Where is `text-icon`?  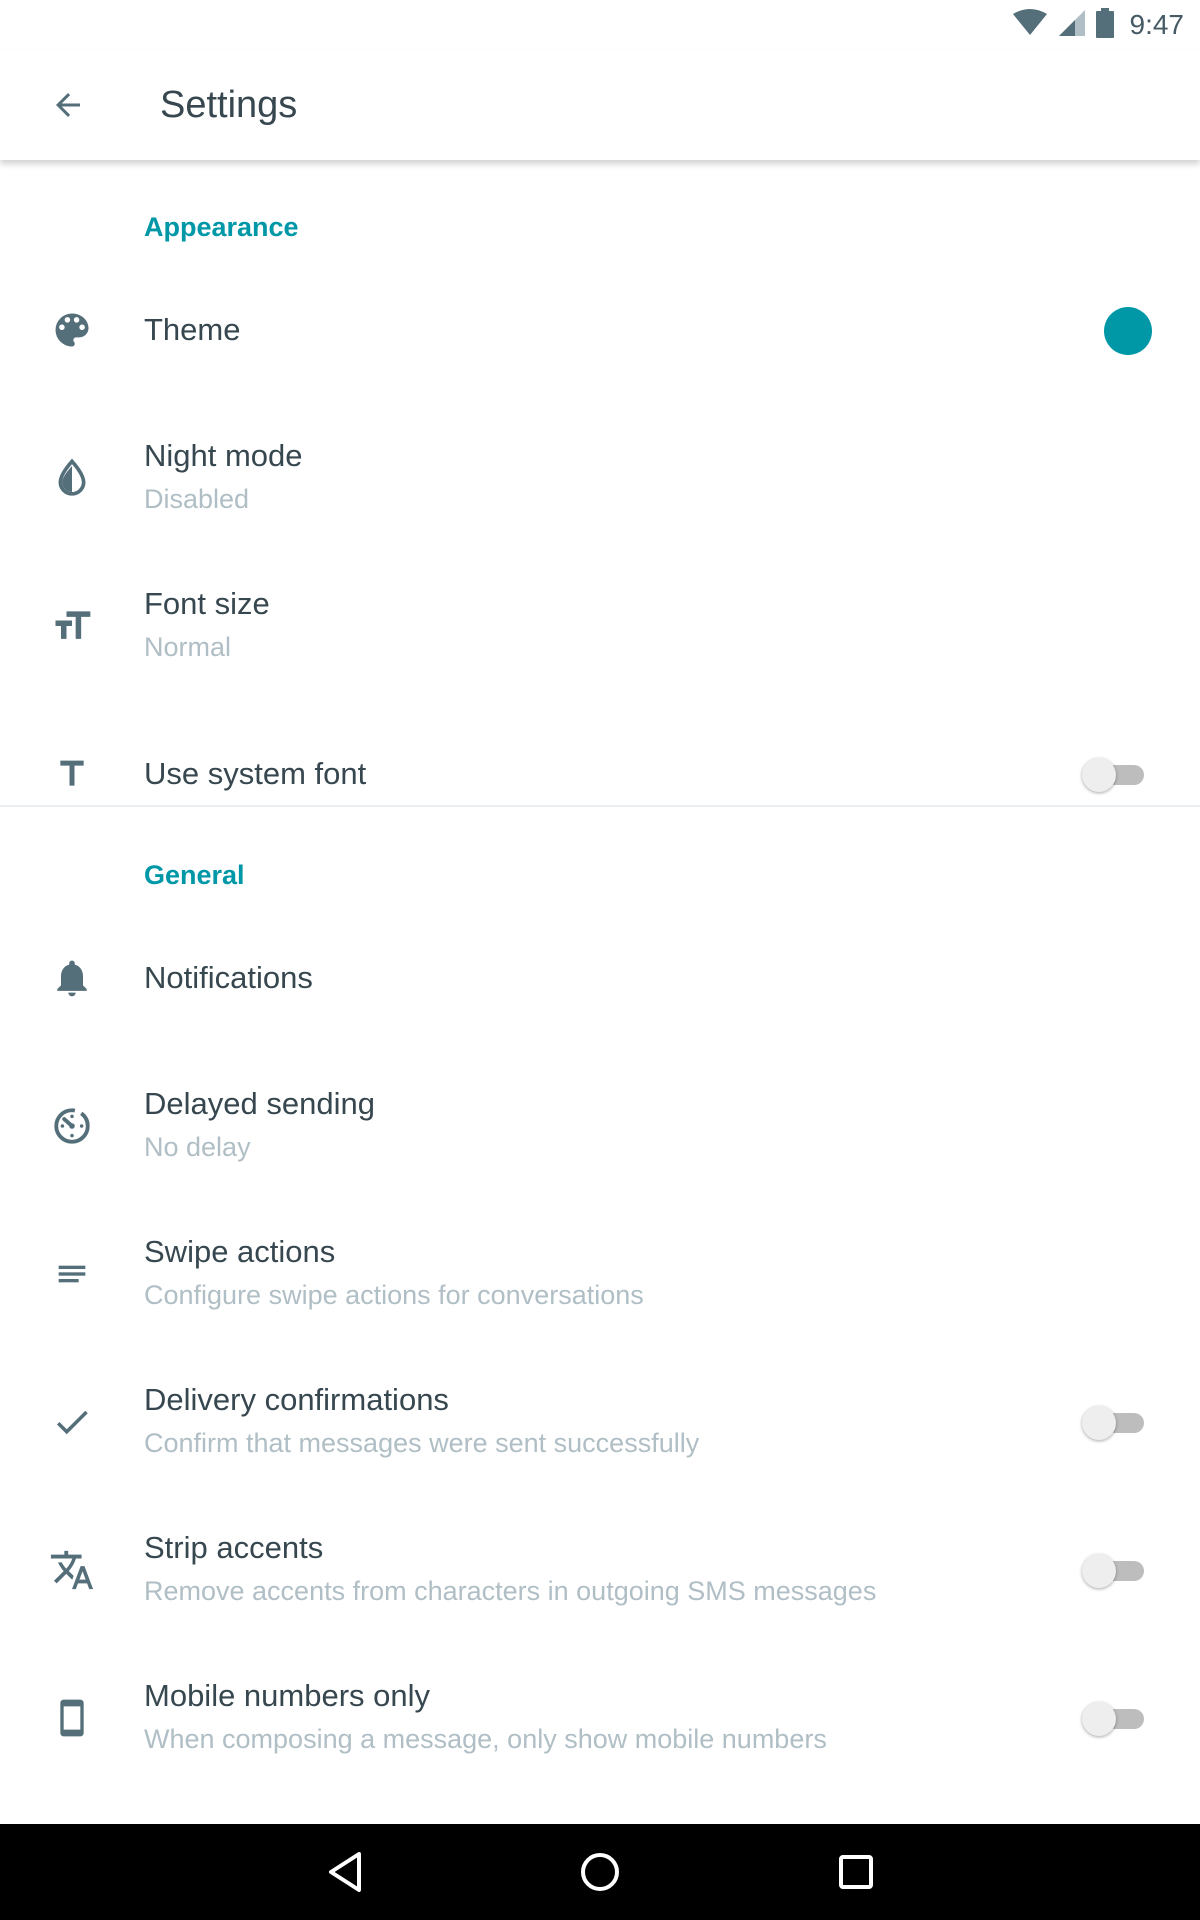 text-icon is located at coordinates (72, 774).